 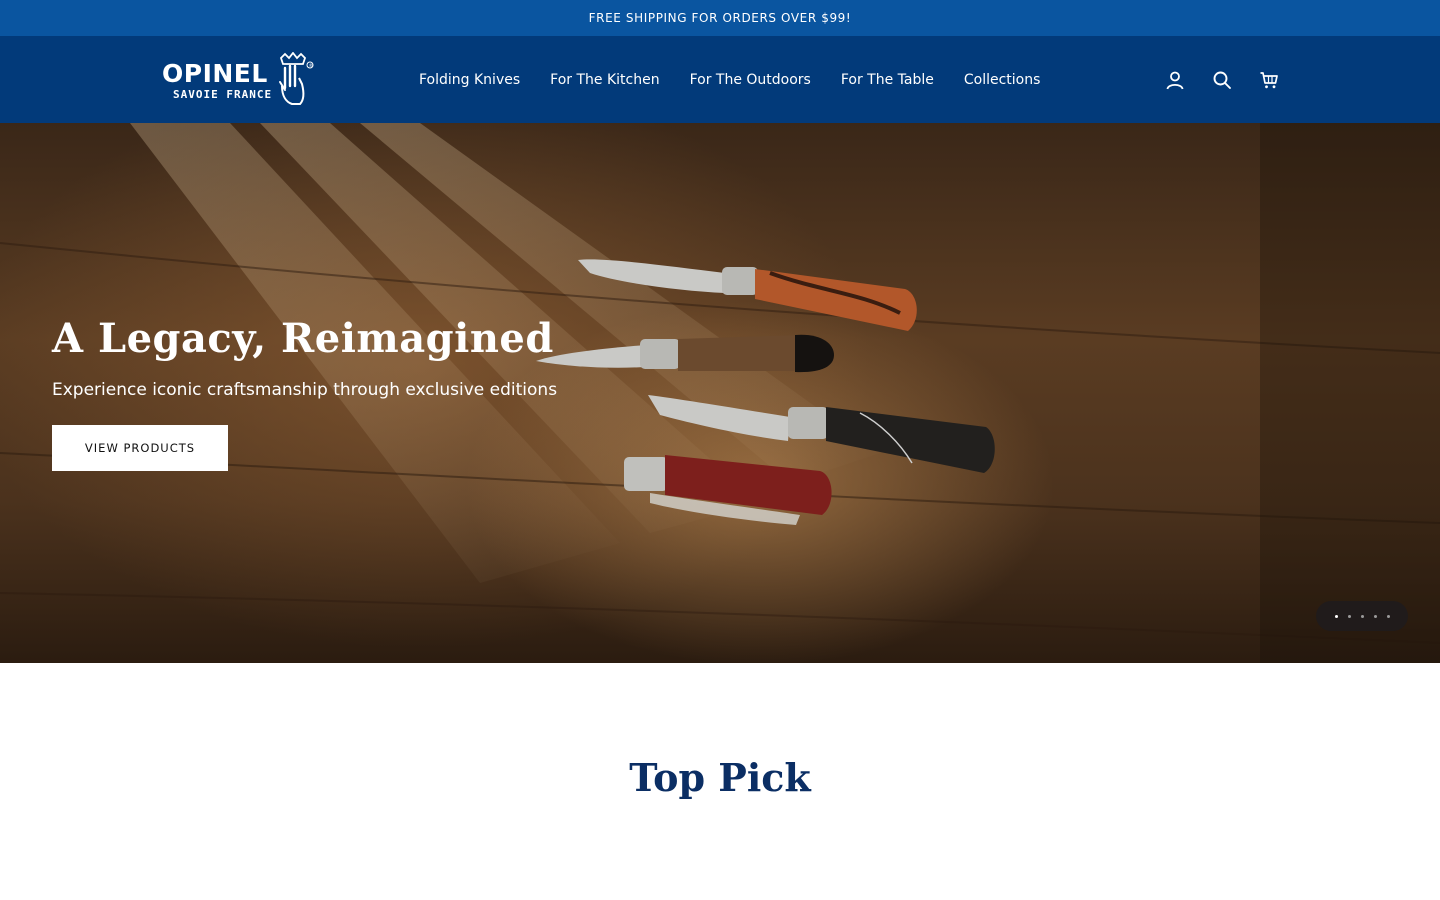 I want to click on crowned-hand-icon: ®, so click(x=296, y=78).